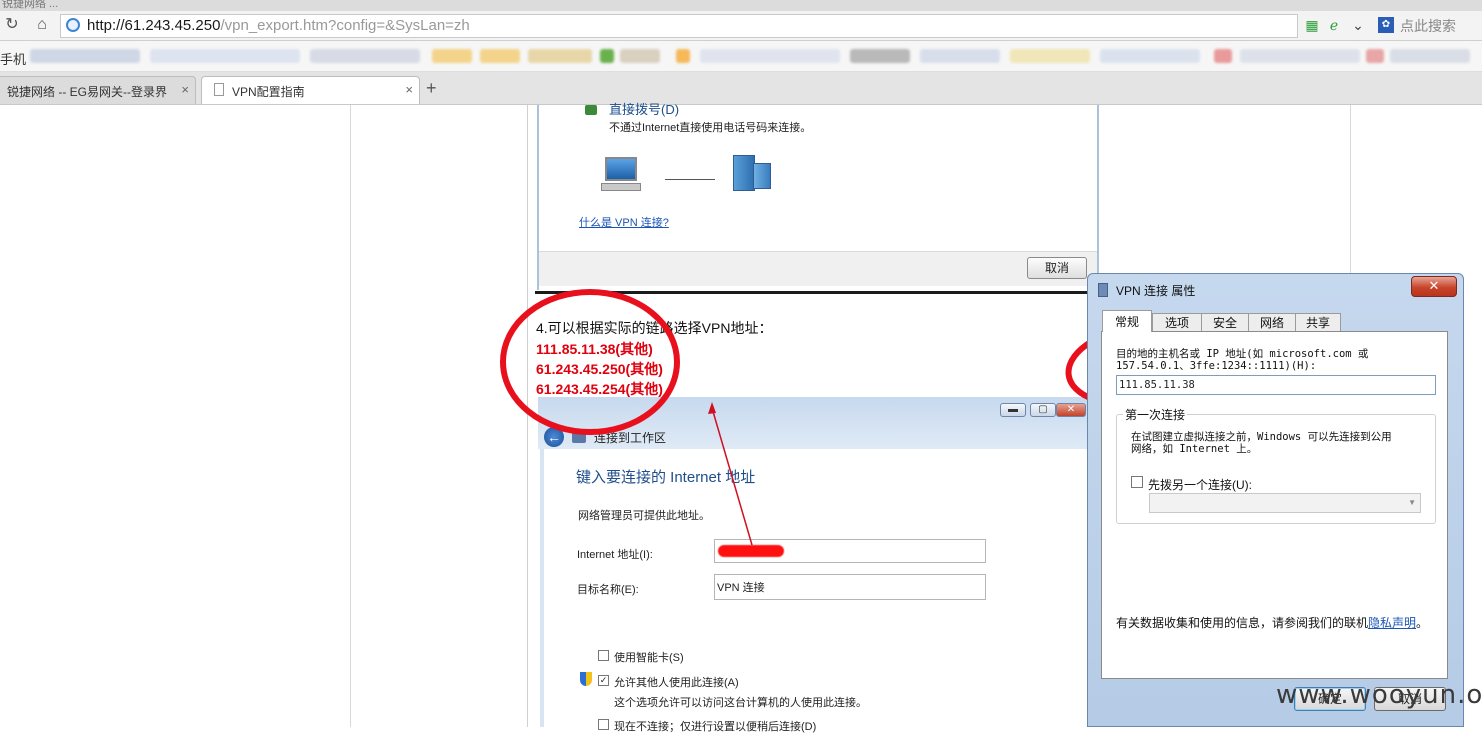 This screenshot has width=1482, height=734. What do you see at coordinates (621, 175) in the screenshot?
I see `computer-icon` at bounding box center [621, 175].